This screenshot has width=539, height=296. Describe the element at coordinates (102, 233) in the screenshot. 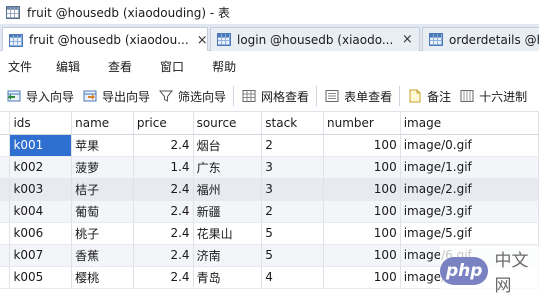

I see `cell-name: 桃子` at that location.